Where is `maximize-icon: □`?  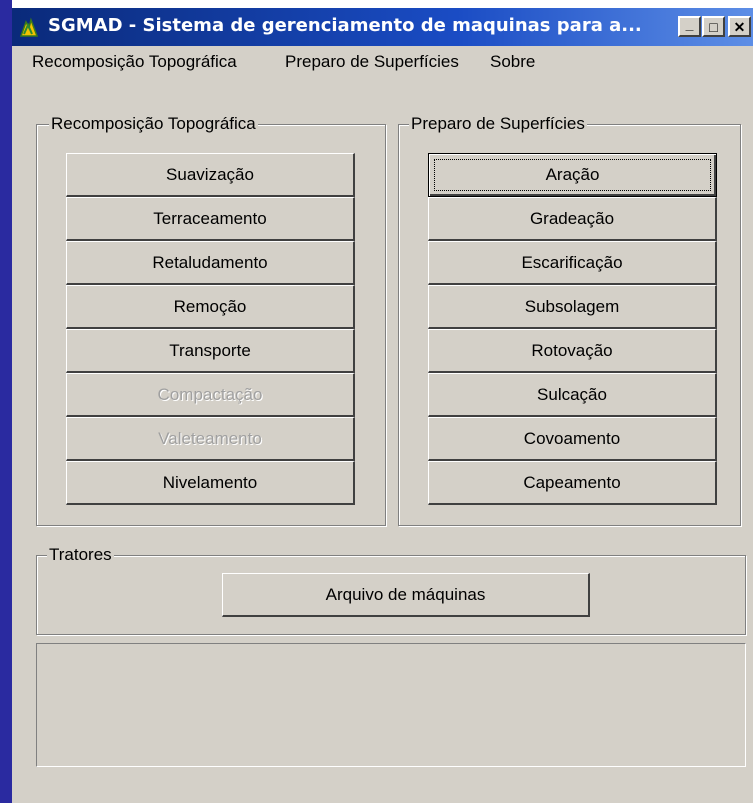 maximize-icon: □ is located at coordinates (713, 26).